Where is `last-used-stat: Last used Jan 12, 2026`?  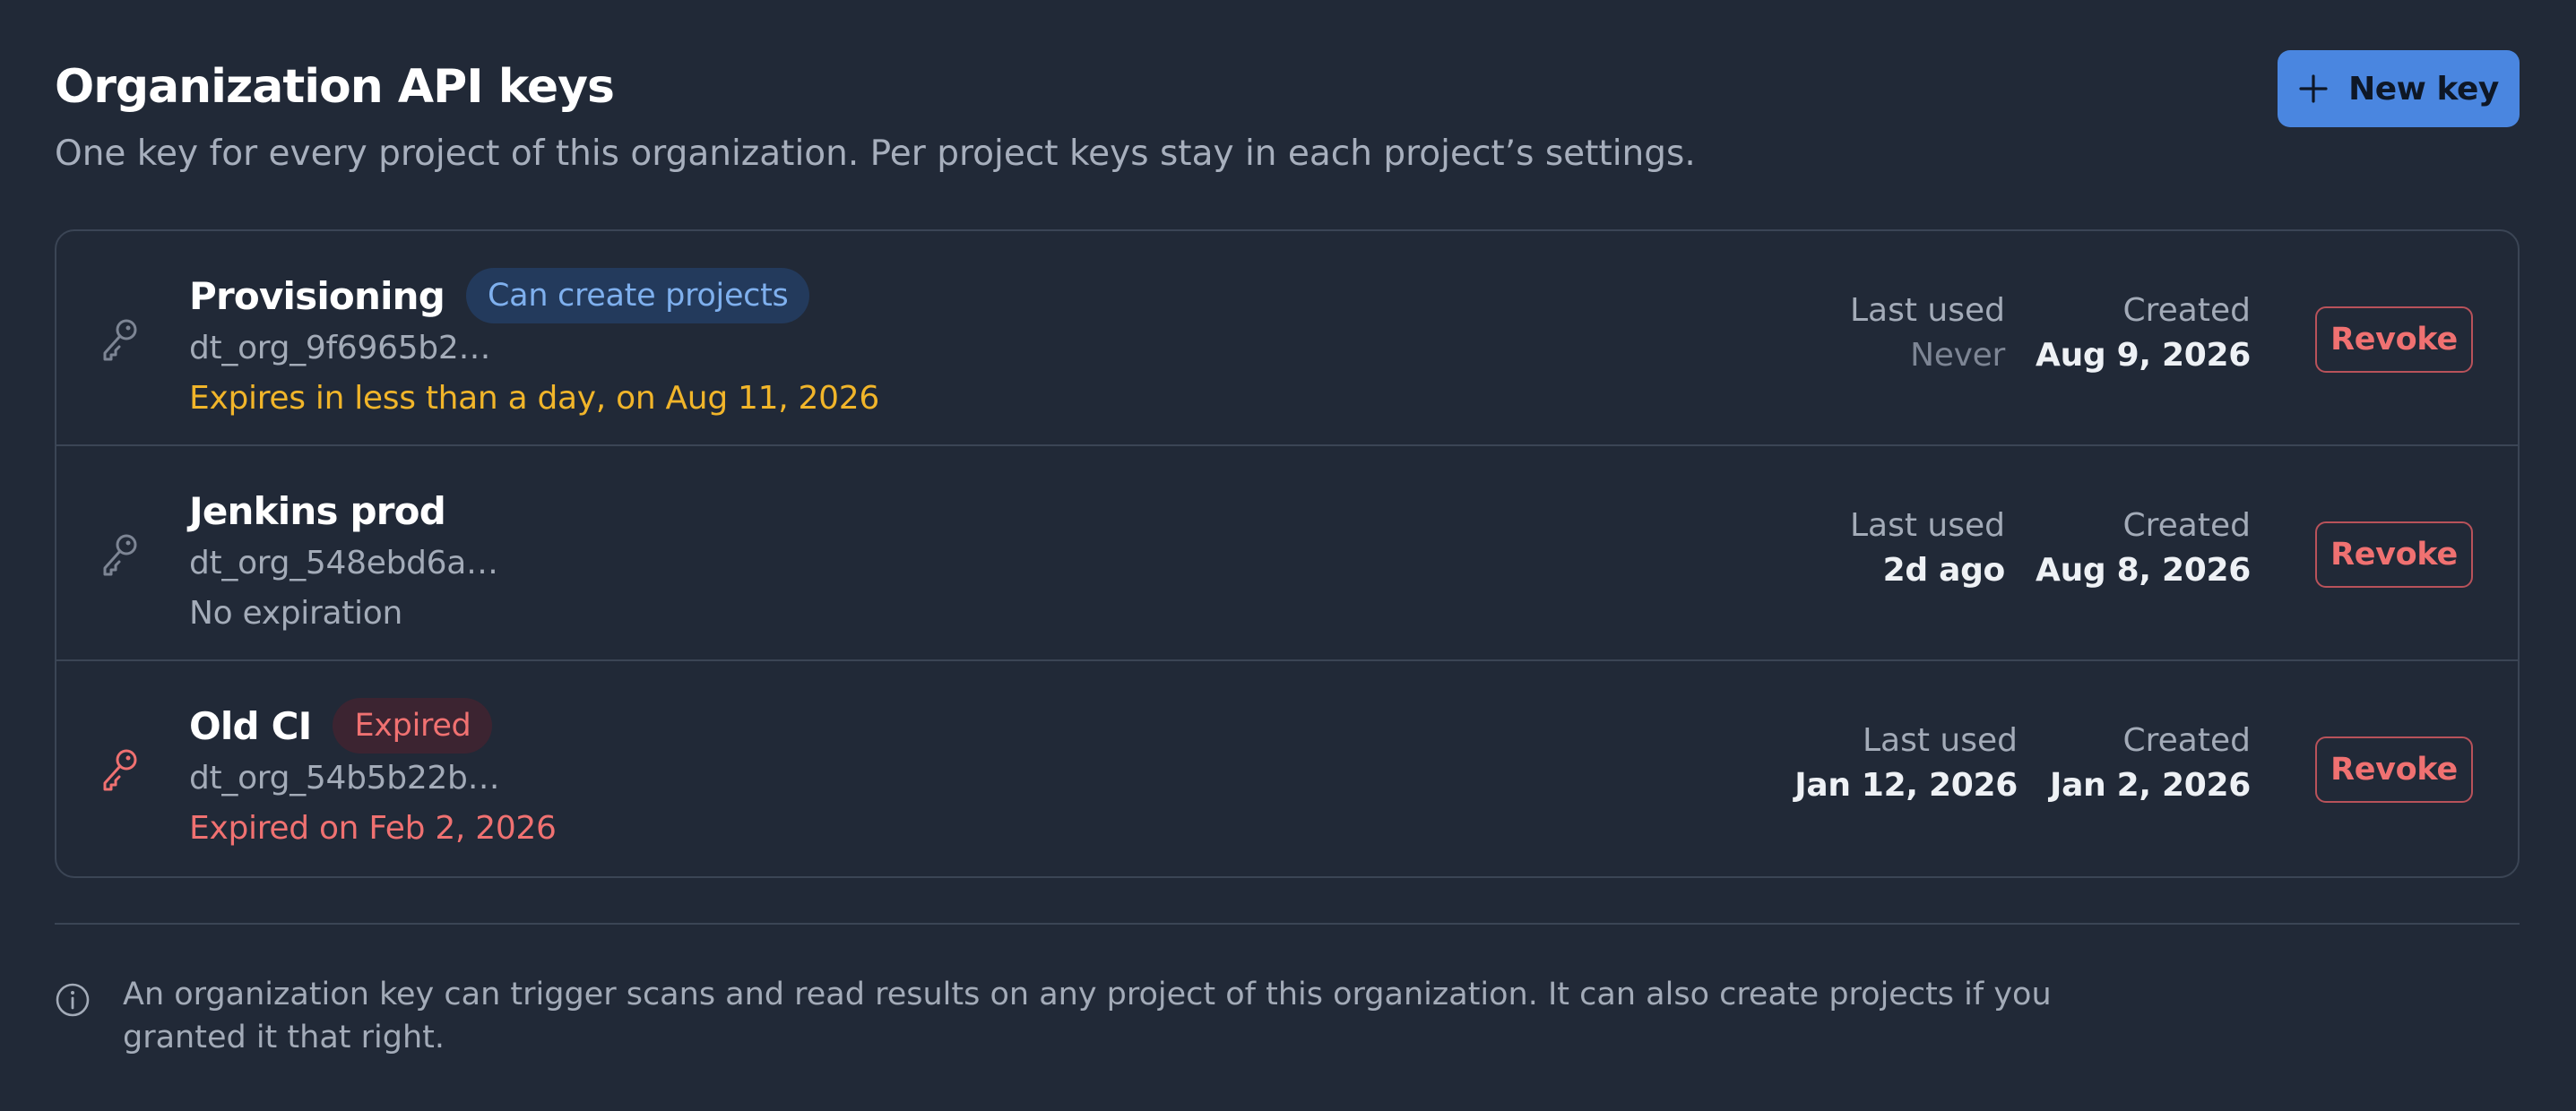
last-used-stat: Last used Jan 12, 2026 is located at coordinates (1906, 763).